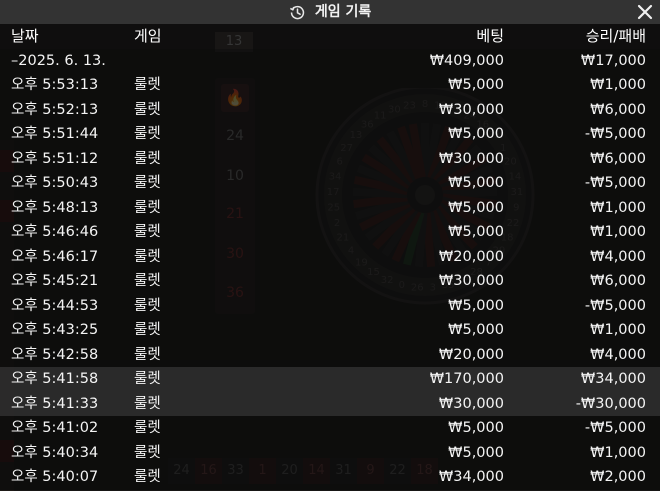 The image size is (660, 491). Describe the element at coordinates (330, 379) in the screenshot. I see `table-row: 오후 5:41:58 룰렛 ₩170,000 ₩34,000` at that location.